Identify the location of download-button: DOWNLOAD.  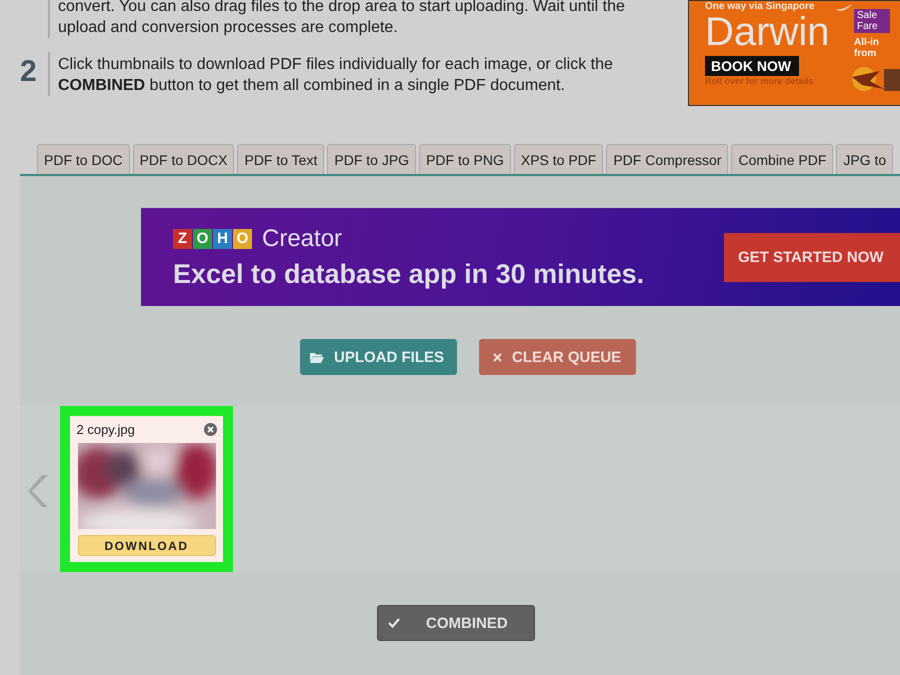
(147, 545).